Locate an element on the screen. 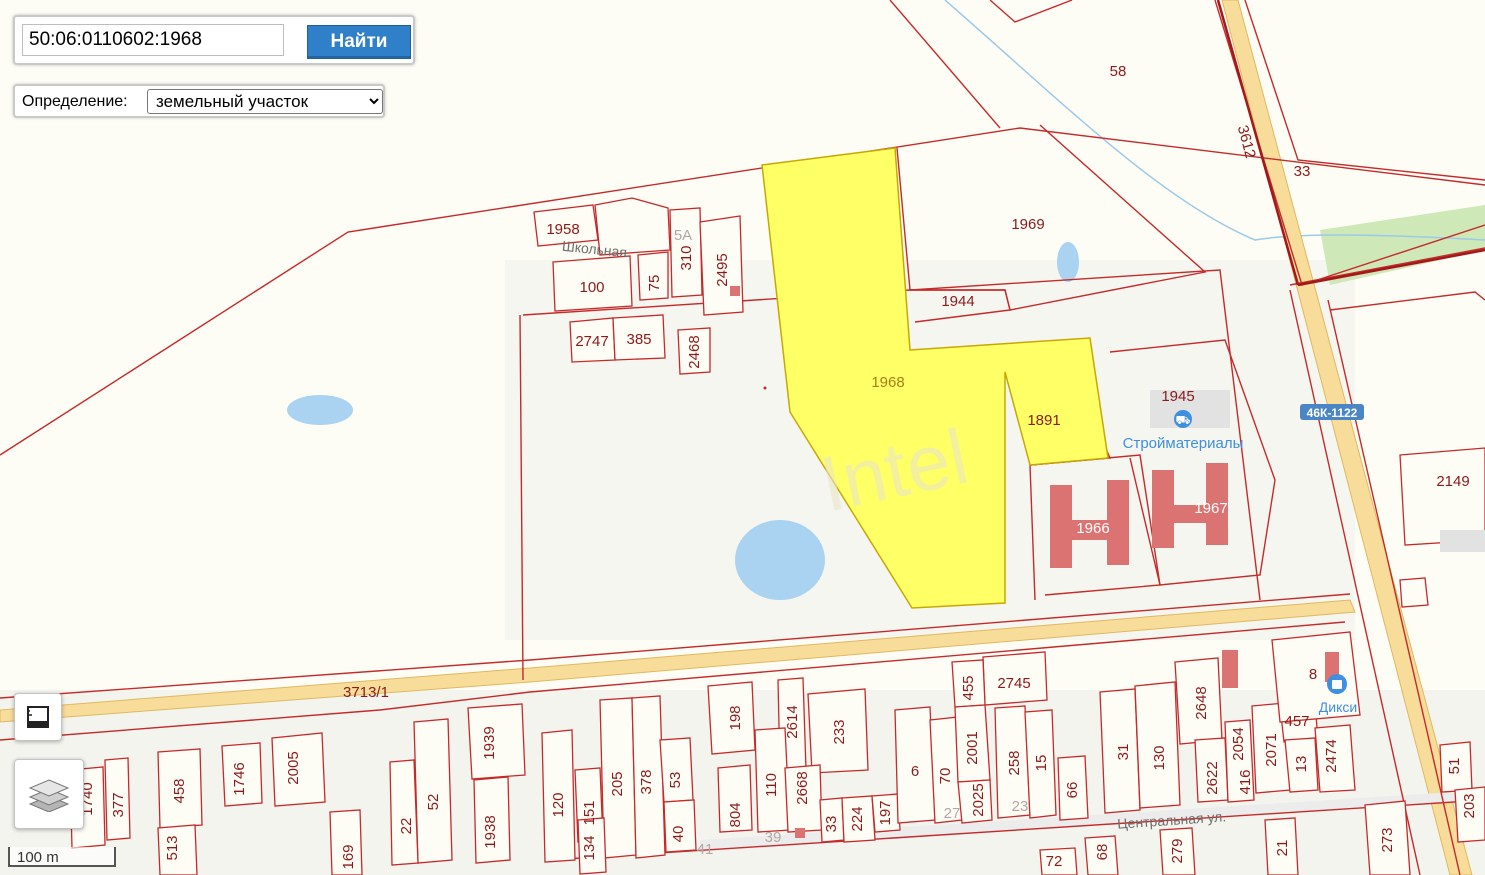  label-52: 52 is located at coordinates (433, 802).